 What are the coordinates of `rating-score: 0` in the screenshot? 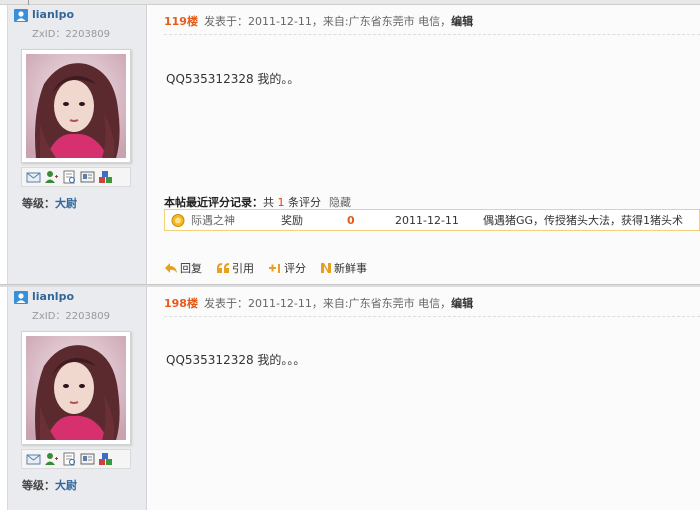 It's located at (351, 220).